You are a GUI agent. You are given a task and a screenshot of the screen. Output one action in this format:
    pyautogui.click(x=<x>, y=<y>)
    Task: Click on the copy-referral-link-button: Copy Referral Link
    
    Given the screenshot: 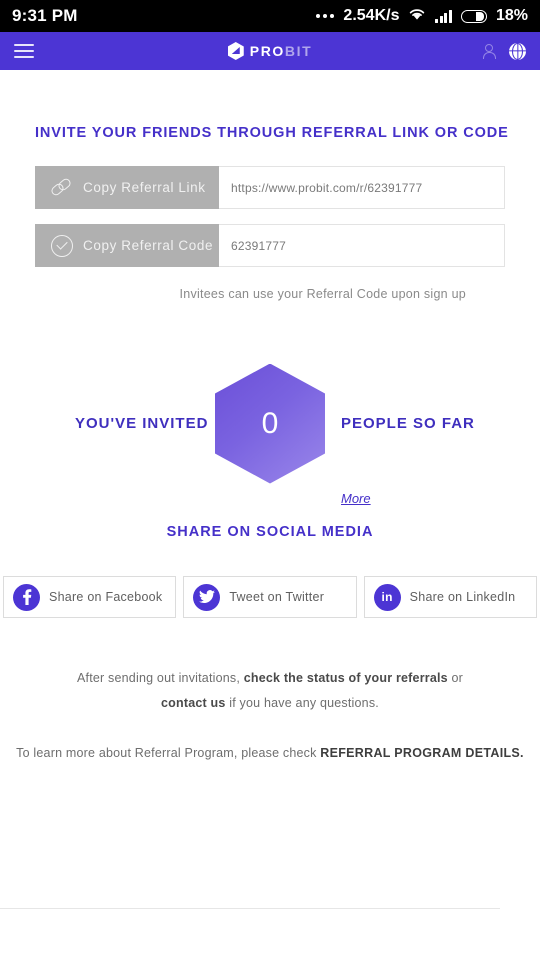 What is the action you would take?
    pyautogui.click(x=127, y=187)
    